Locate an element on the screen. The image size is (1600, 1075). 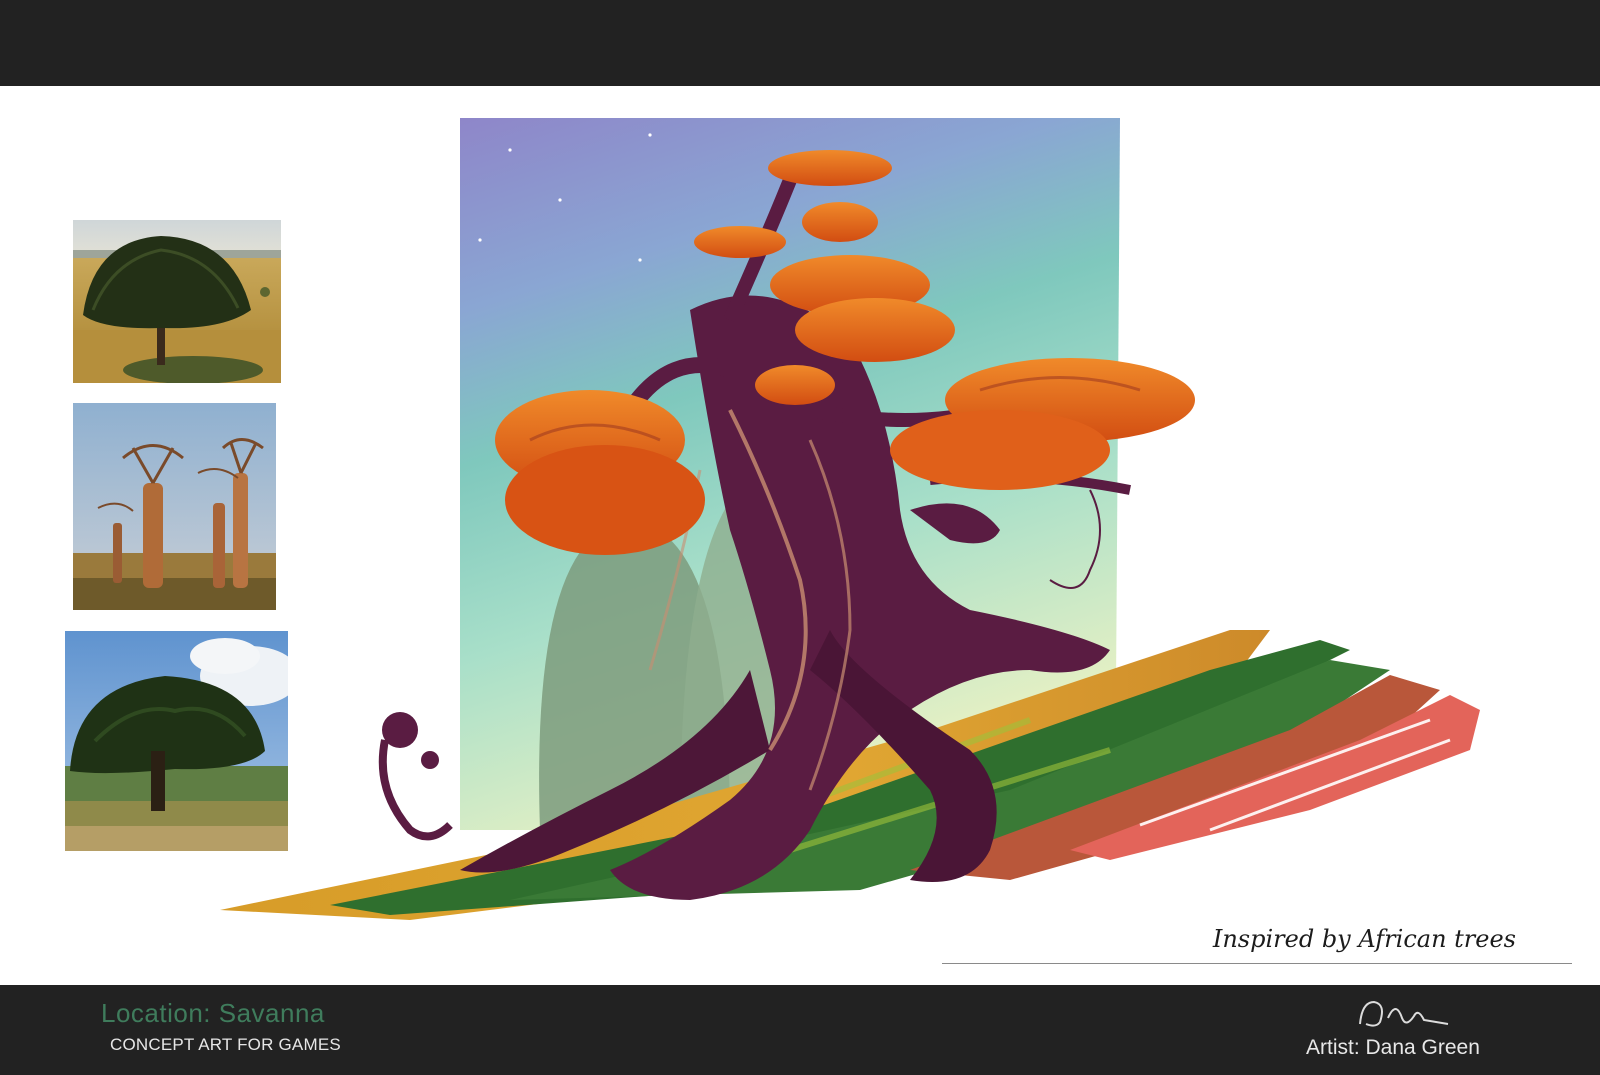
top-bar is located at coordinates (800, 43).